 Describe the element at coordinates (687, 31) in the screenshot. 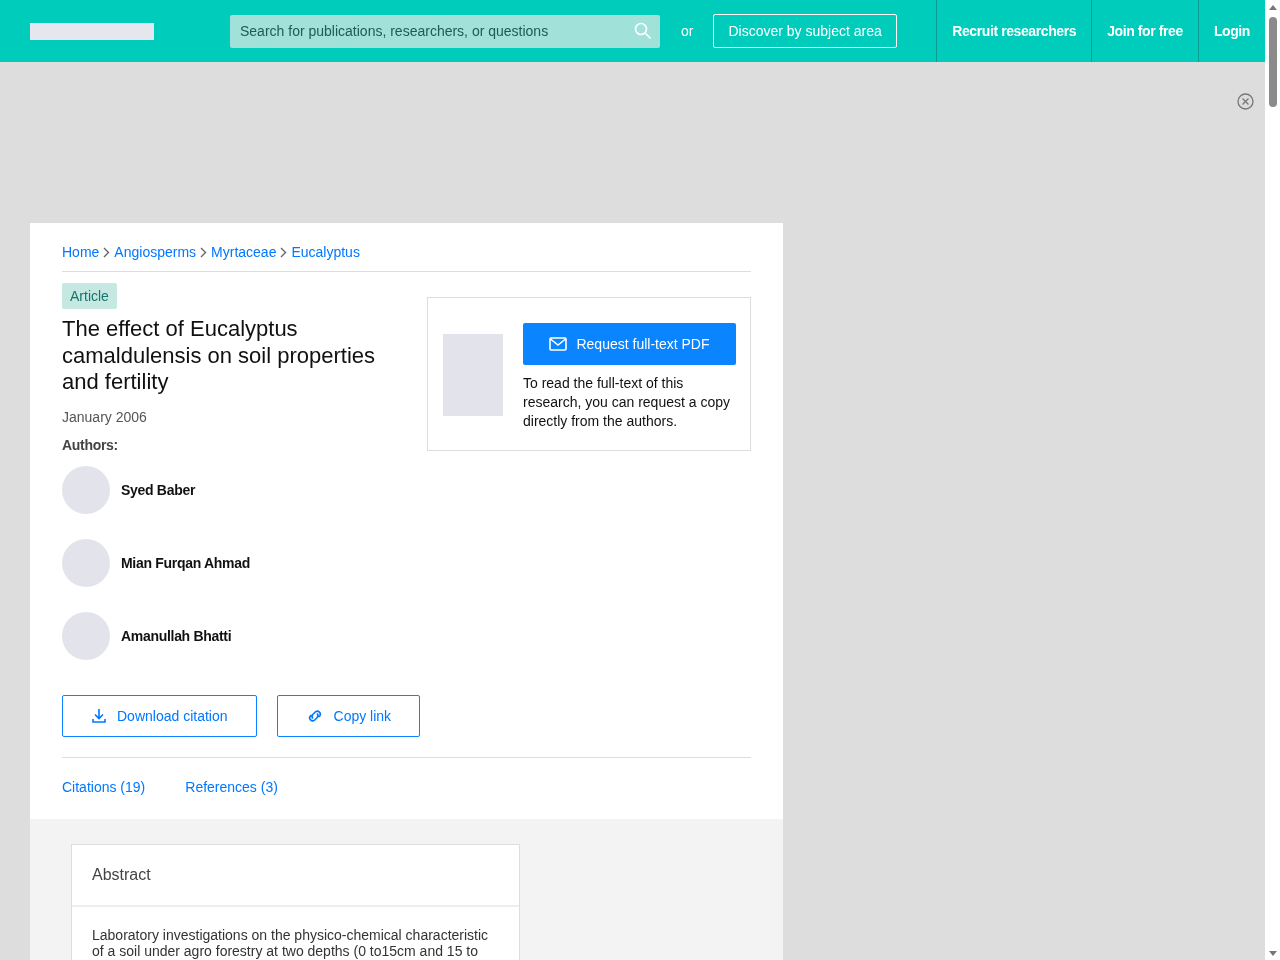

I see `or-label: or` at that location.